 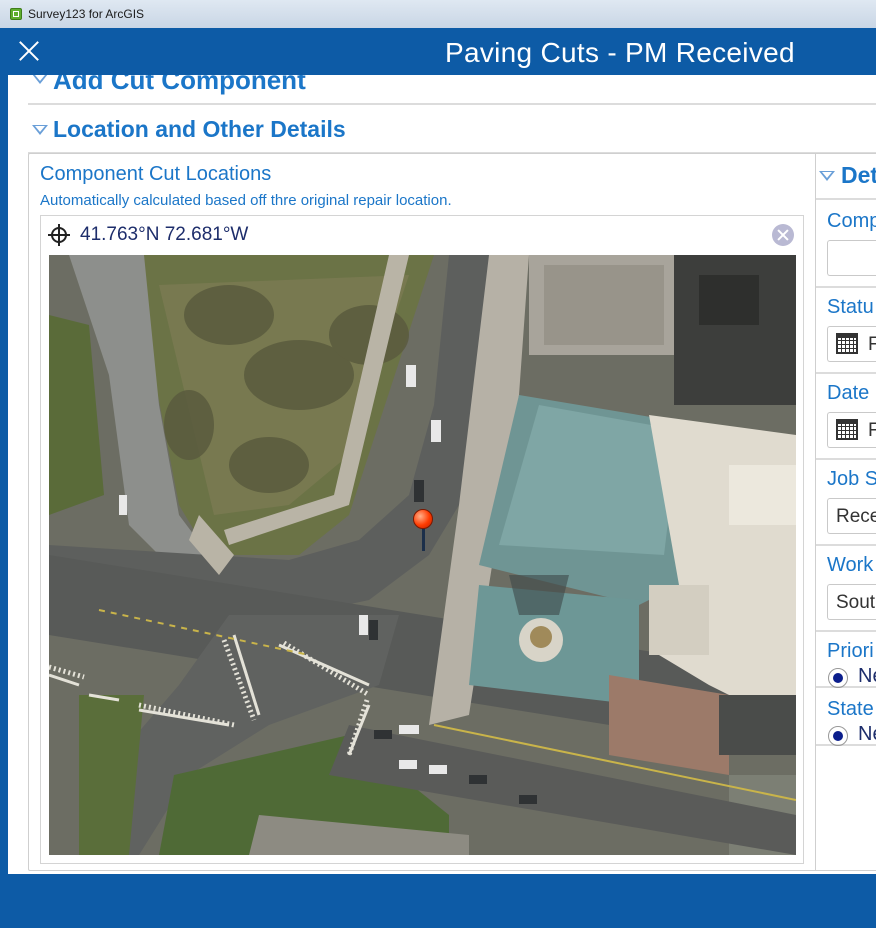 I want to click on coordinate-row: 41.763°N 72.681°W, so click(x=422, y=235).